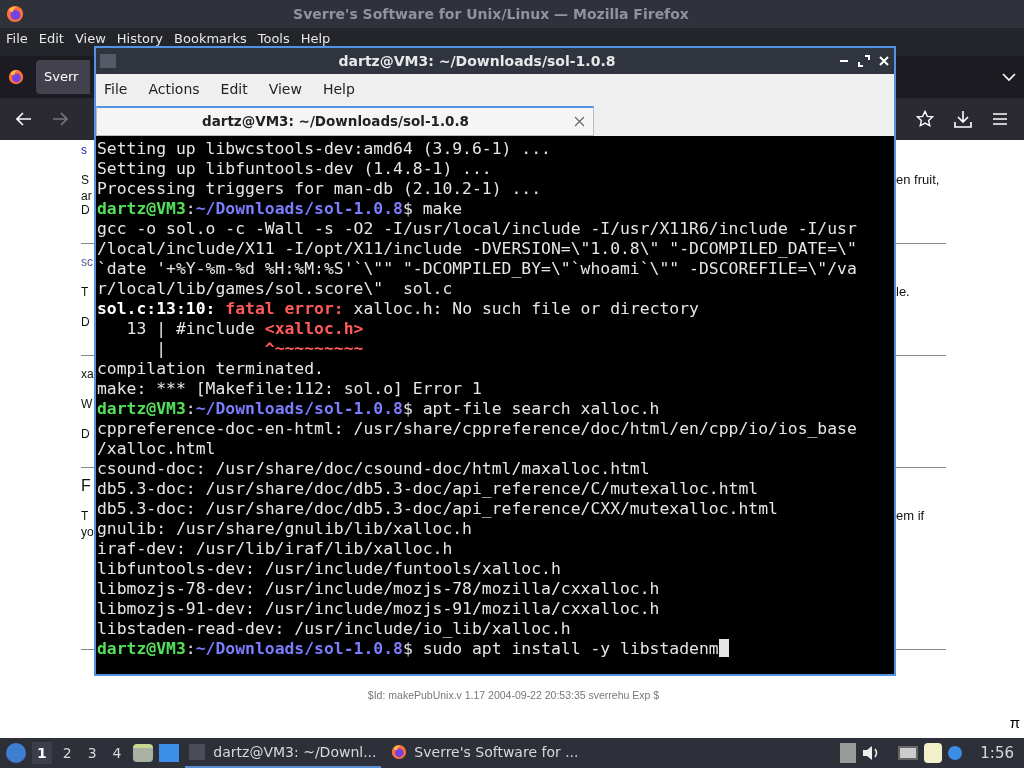  Describe the element at coordinates (84, 150) in the screenshot. I see `page-text: s` at that location.